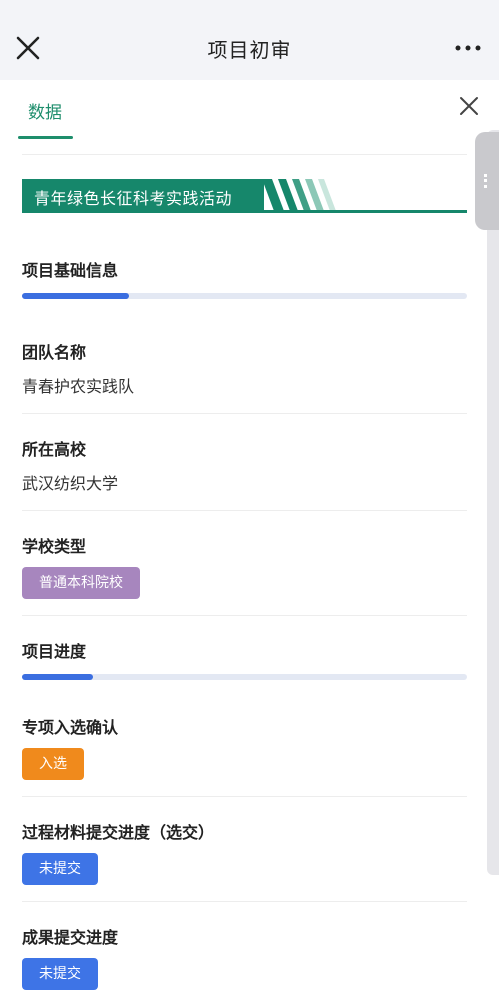 Image resolution: width=499 pixels, height=995 pixels. What do you see at coordinates (81, 583) in the screenshot?
I see `school-type-badge: 普通本科院校` at bounding box center [81, 583].